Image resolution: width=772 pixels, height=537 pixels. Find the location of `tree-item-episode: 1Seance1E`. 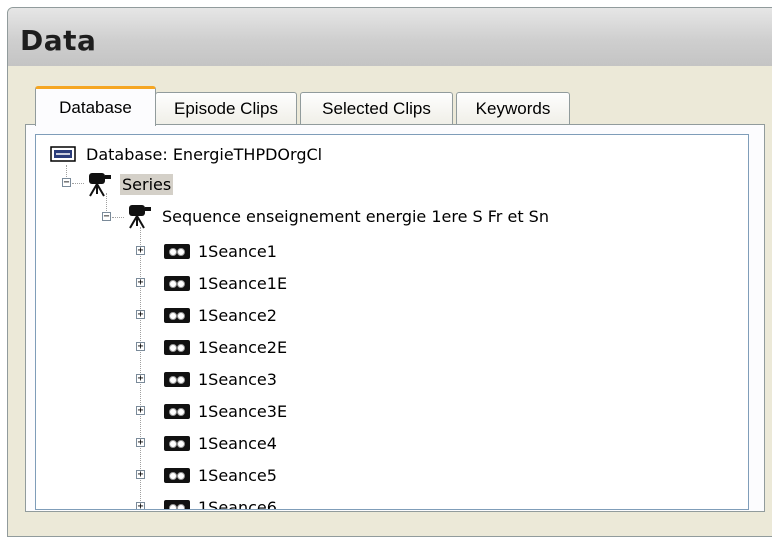

tree-item-episode: 1Seance1E is located at coordinates (226, 283).